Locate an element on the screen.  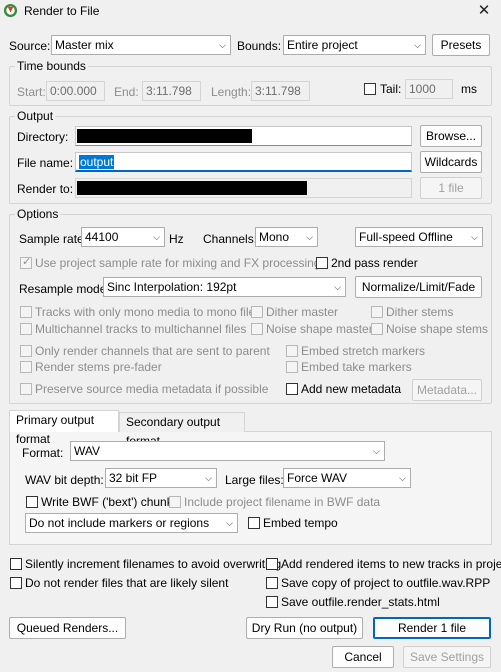
silently-increment-checkbox is located at coordinates (16, 564).